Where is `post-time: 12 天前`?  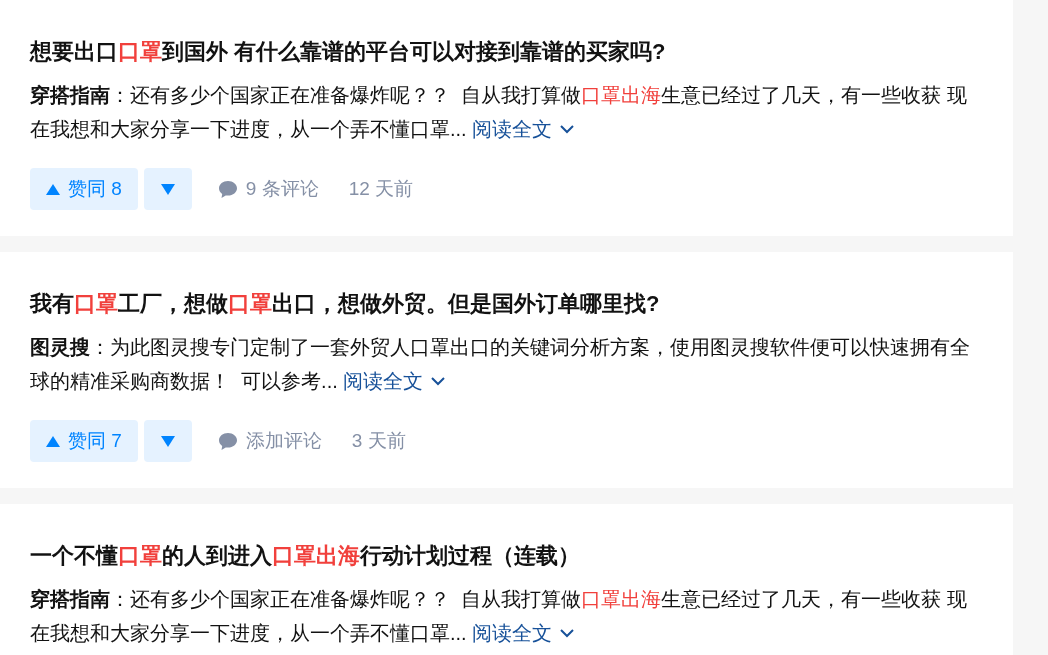 post-time: 12 天前 is located at coordinates (381, 188).